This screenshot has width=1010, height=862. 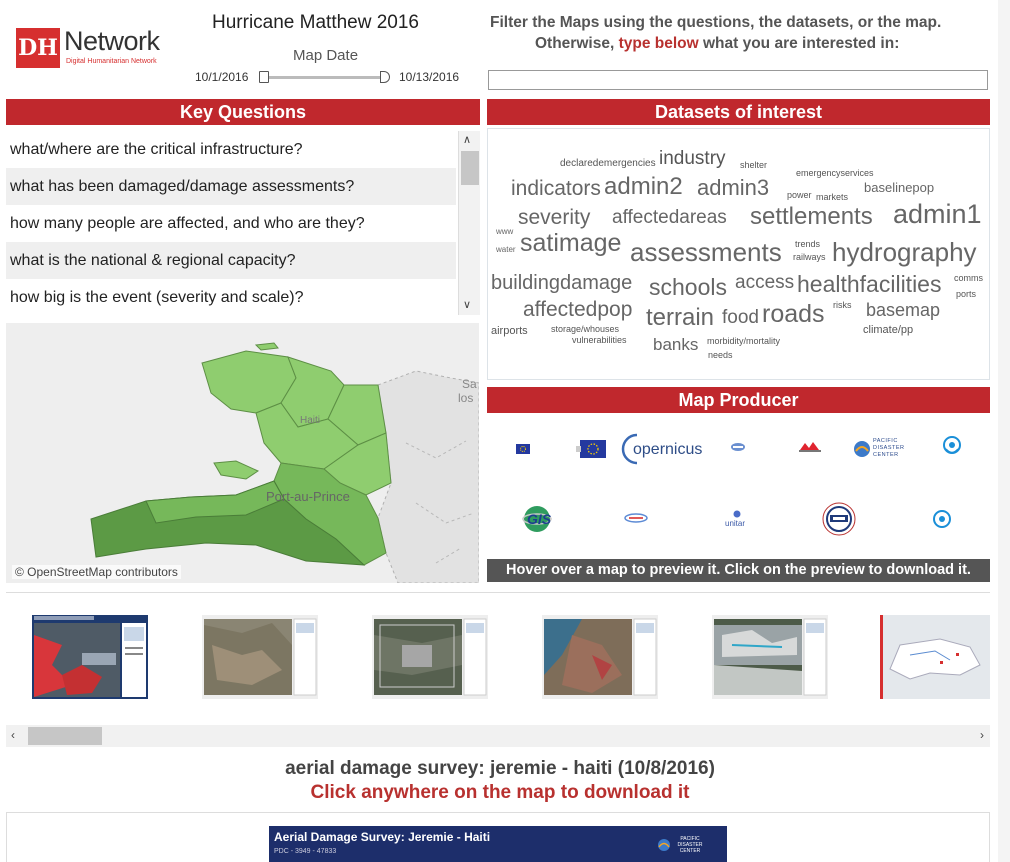 What do you see at coordinates (942, 519) in the screenshot?
I see `wfp-2-logo` at bounding box center [942, 519].